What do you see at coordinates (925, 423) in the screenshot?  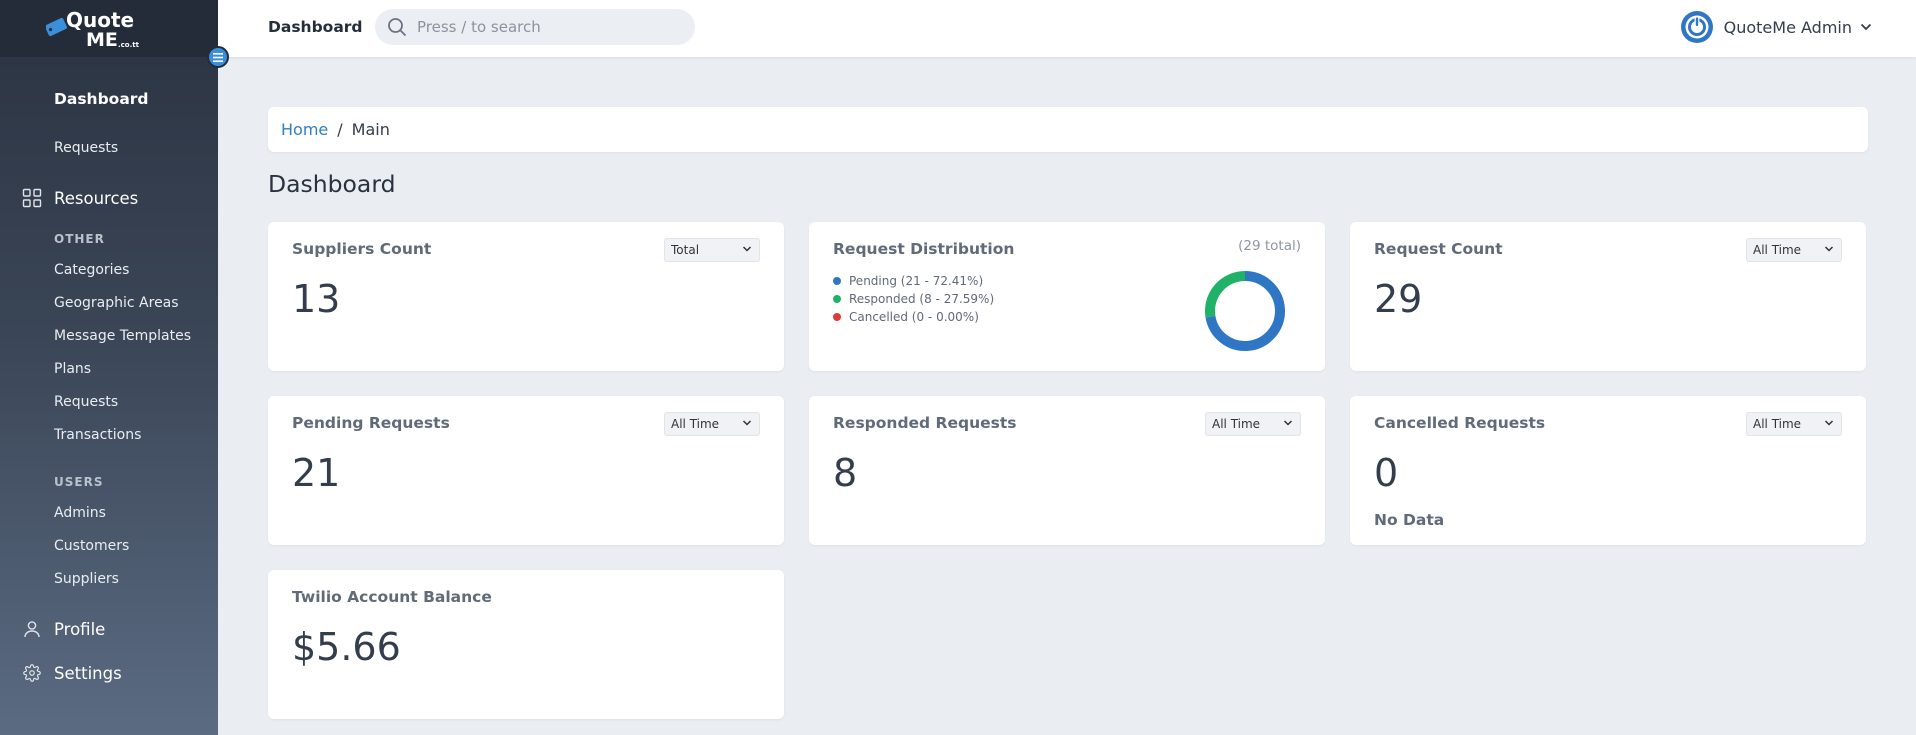 I see `card-title: Responded Requests` at bounding box center [925, 423].